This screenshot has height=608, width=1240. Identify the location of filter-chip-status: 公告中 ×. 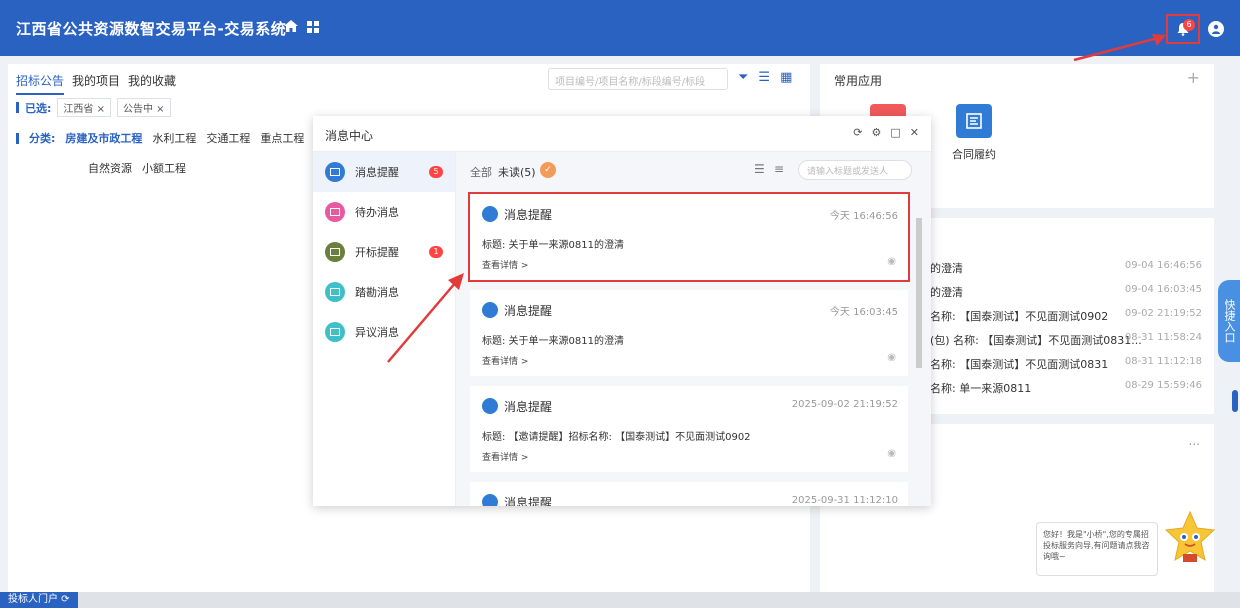
(143, 107).